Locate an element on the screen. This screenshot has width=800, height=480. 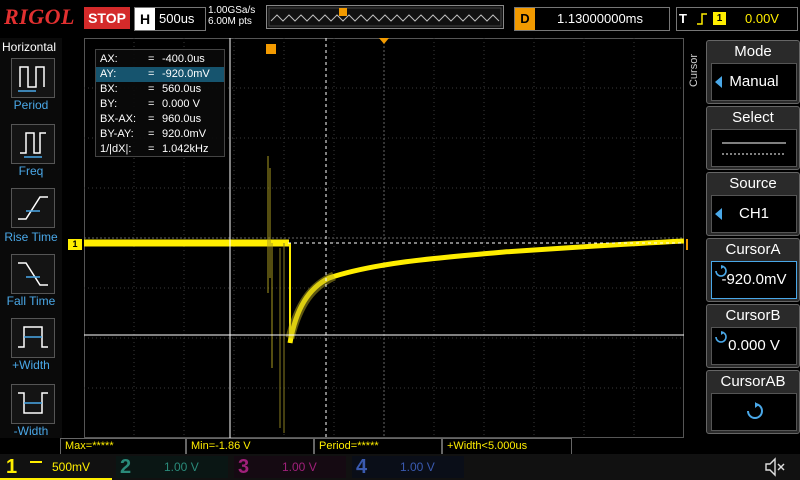
ch3-status: 3 1.00 V is located at coordinates (290, 467).